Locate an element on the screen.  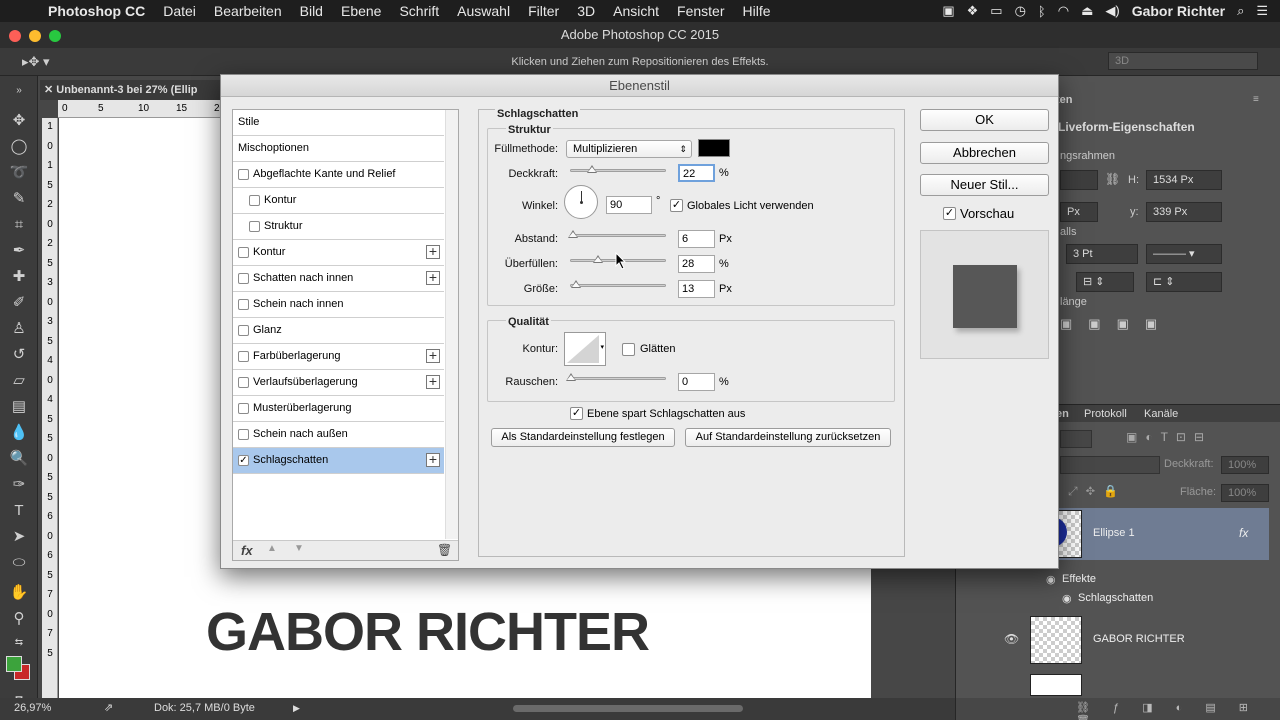
swap-colors-icon: ⇆ is located at coordinates (19, 643).